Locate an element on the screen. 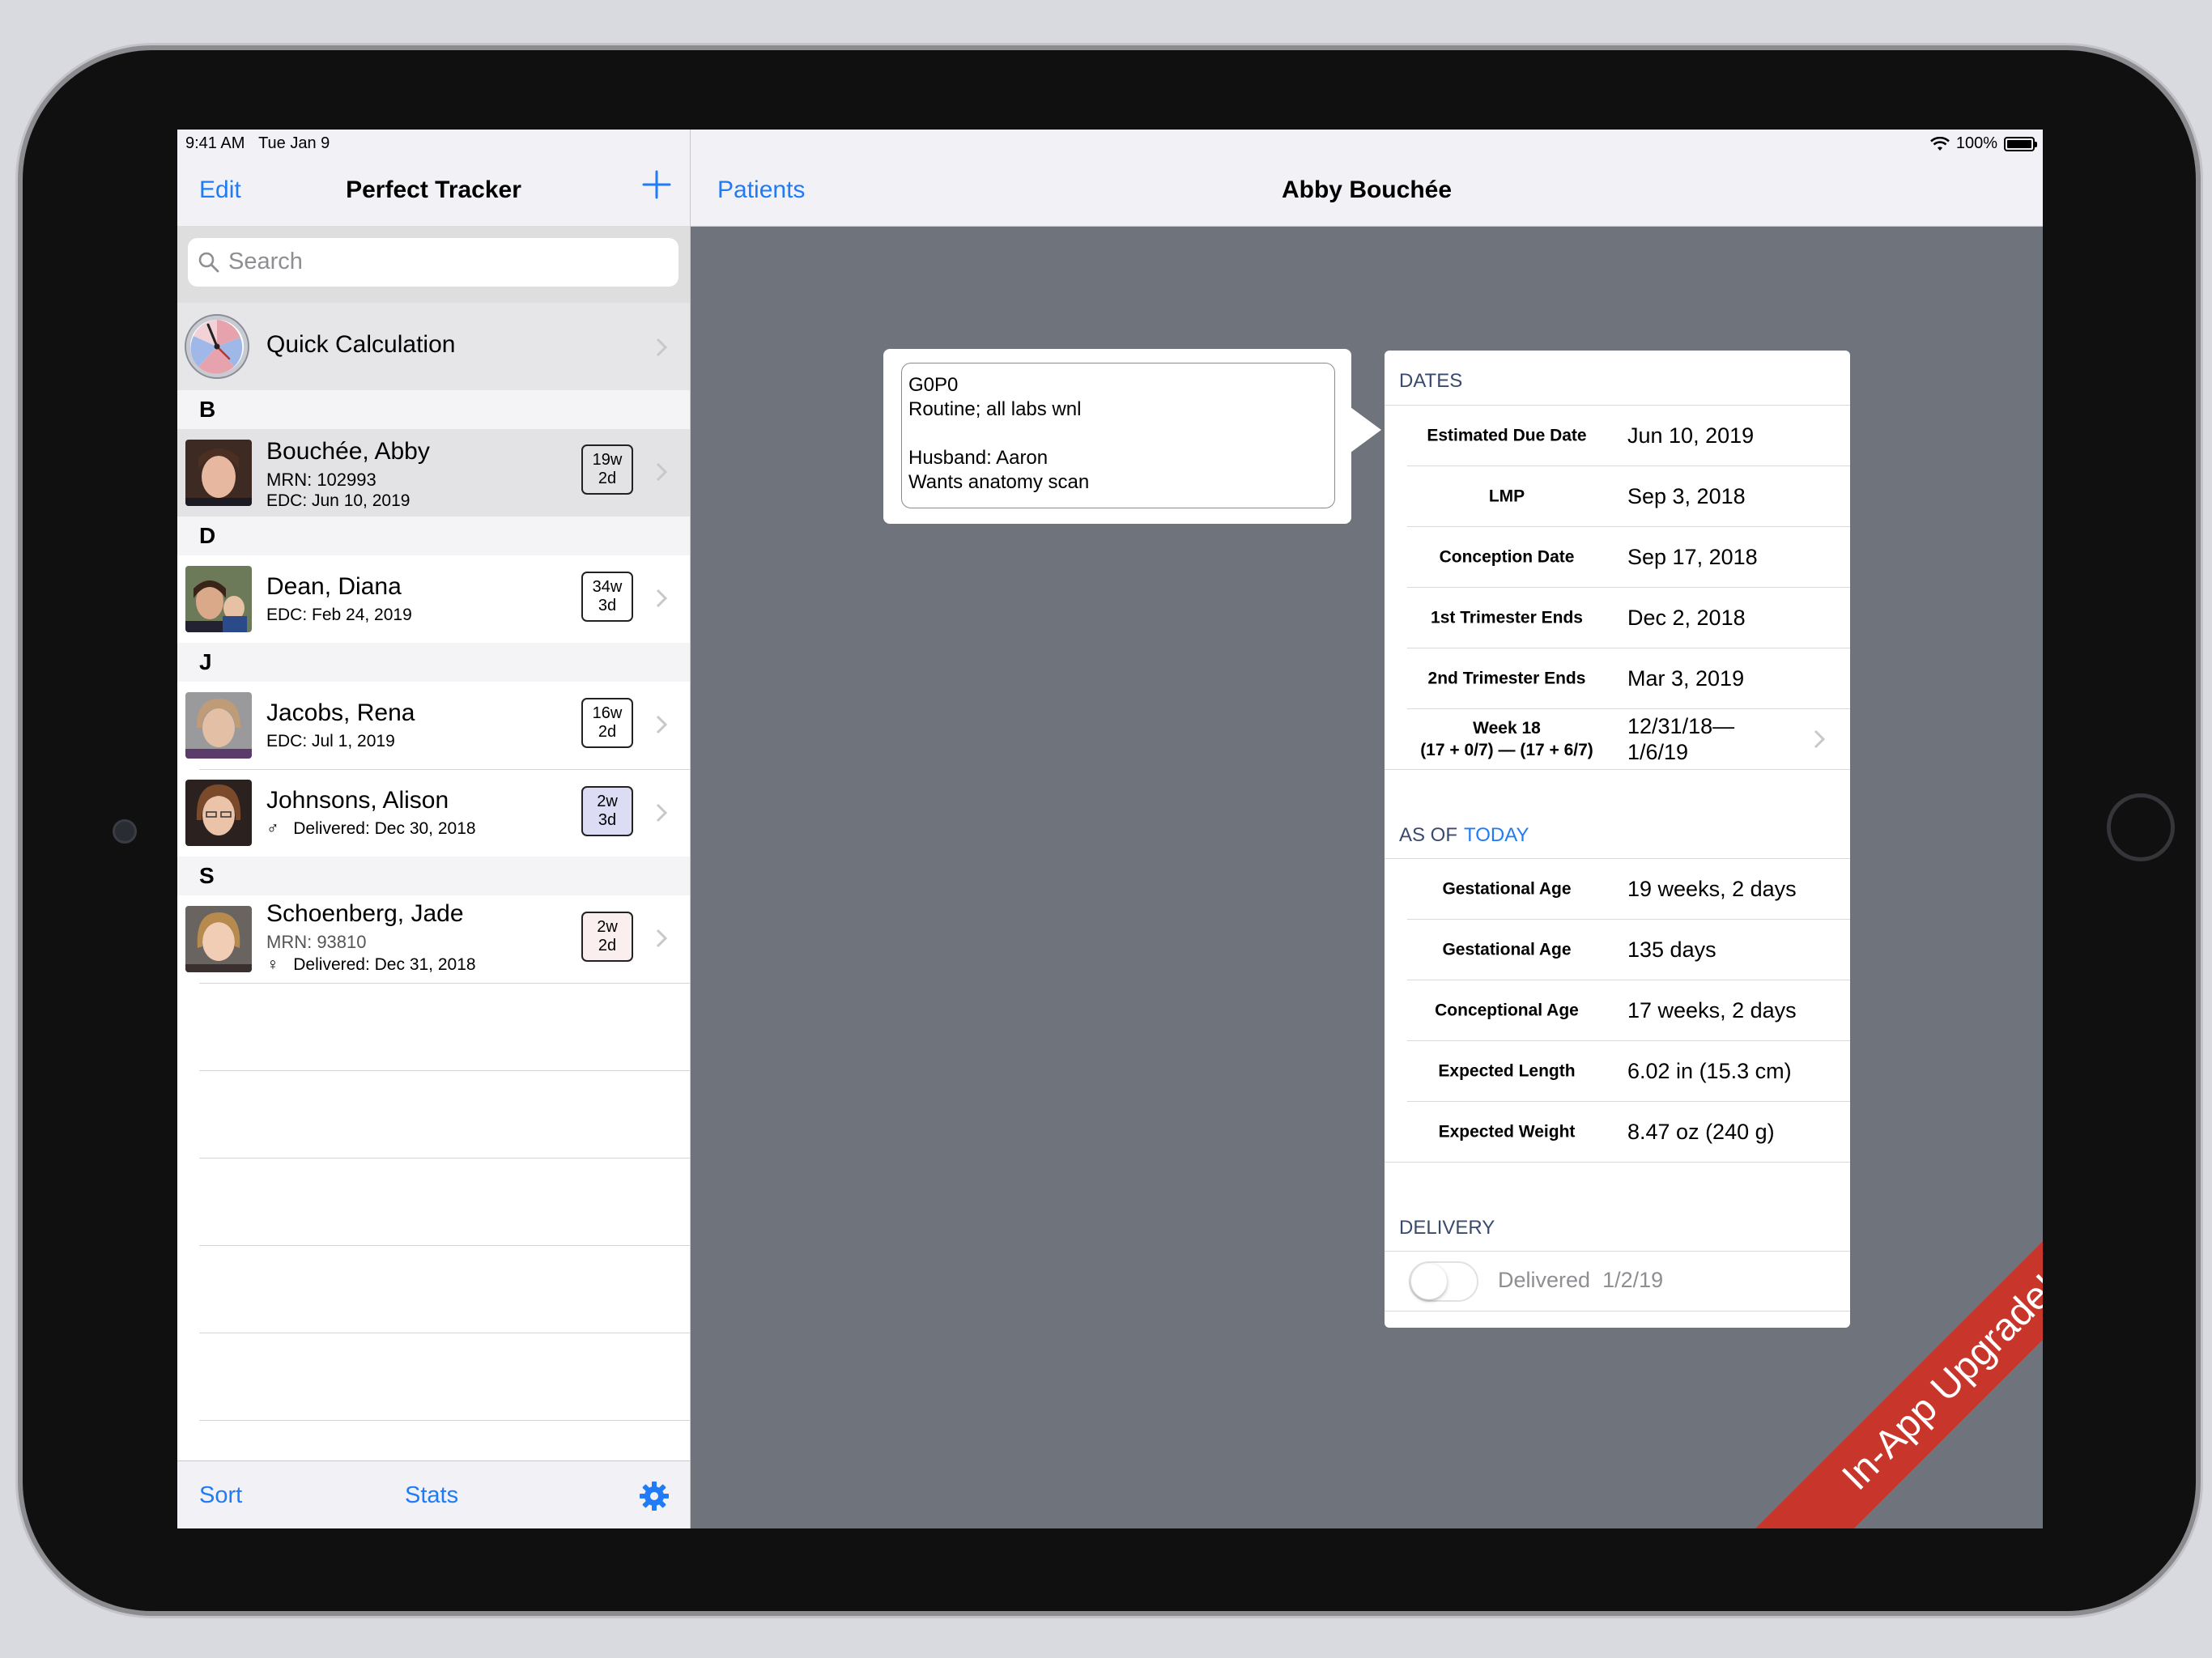 The image size is (2212, 1658). patient-name: Johnsons, Alison is located at coordinates (358, 800).